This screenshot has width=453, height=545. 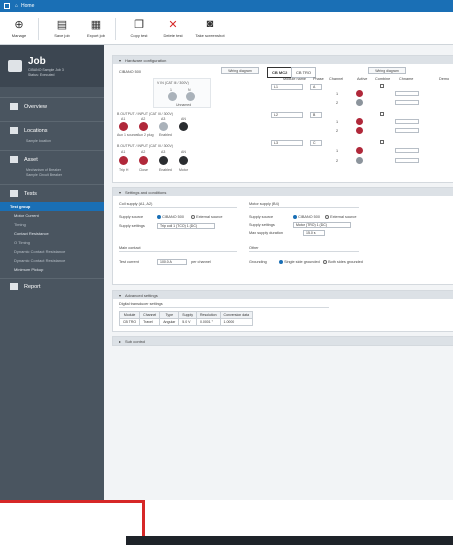 What do you see at coordinates (340, 217) in the screenshot?
I see `motor-external-radio: External source` at bounding box center [340, 217].